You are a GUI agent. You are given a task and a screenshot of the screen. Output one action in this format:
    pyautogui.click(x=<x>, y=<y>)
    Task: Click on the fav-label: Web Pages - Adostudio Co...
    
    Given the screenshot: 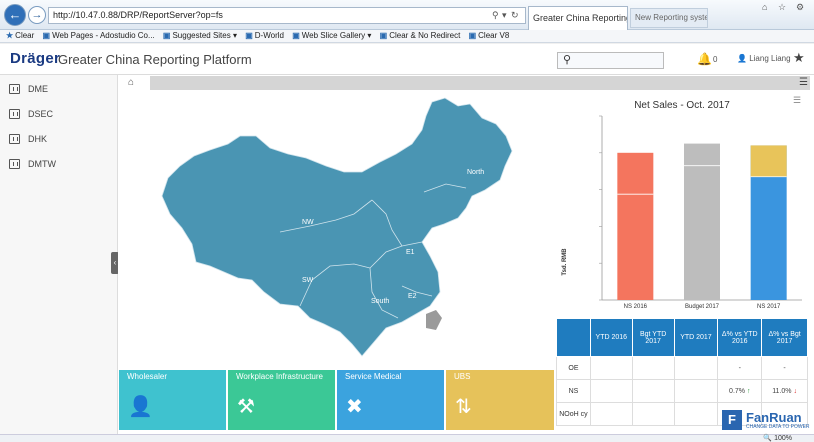 What is the action you would take?
    pyautogui.click(x=103, y=35)
    